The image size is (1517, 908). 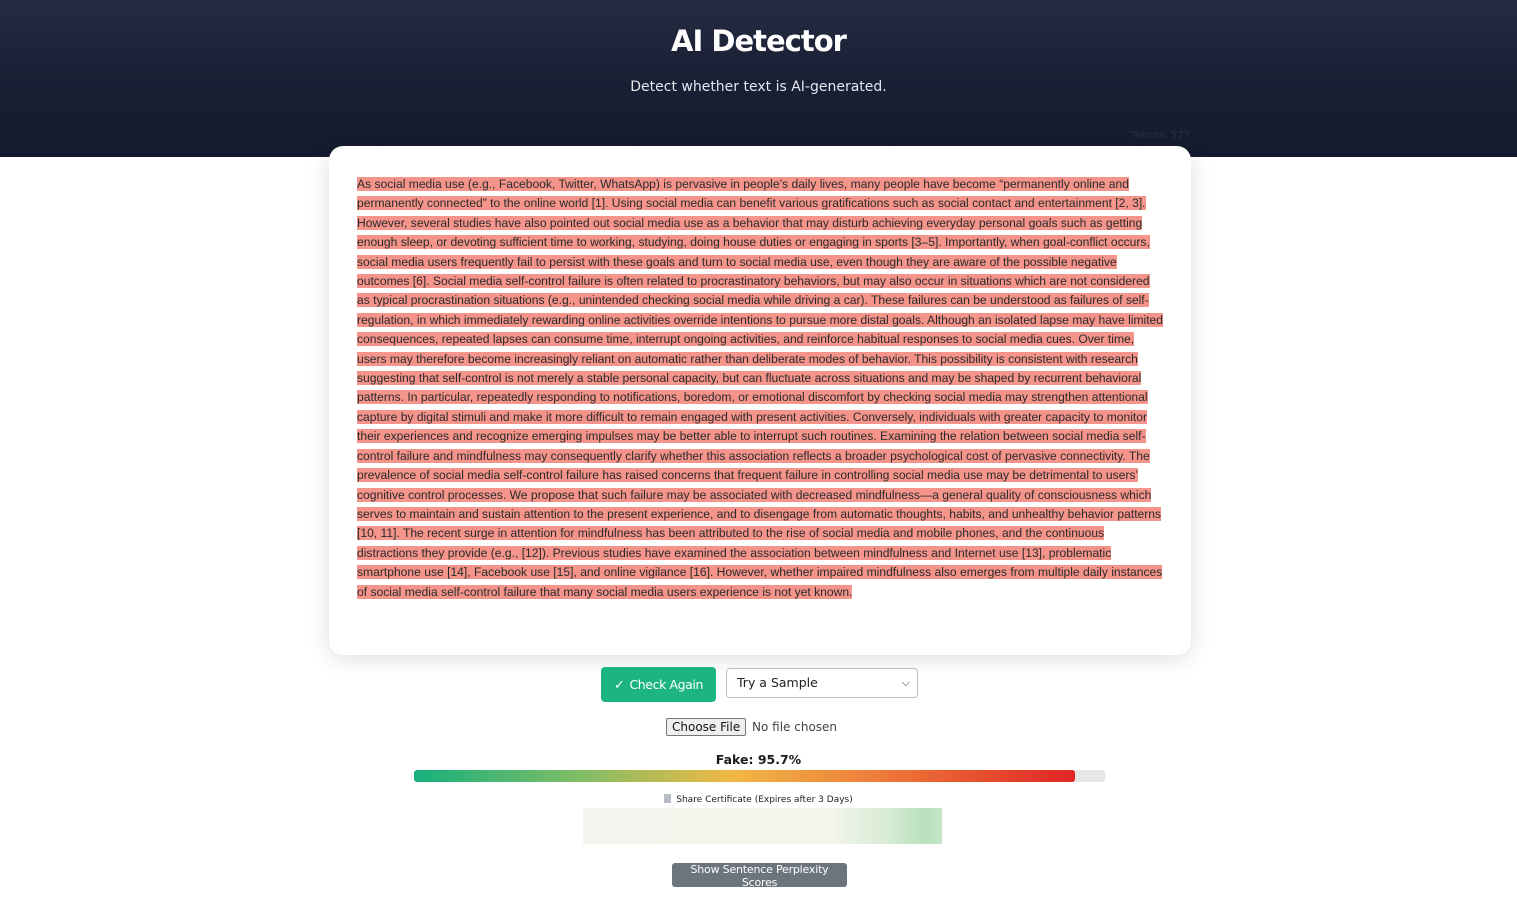 What do you see at coordinates (745, 776) in the screenshot?
I see `fake-score-bar-fill` at bounding box center [745, 776].